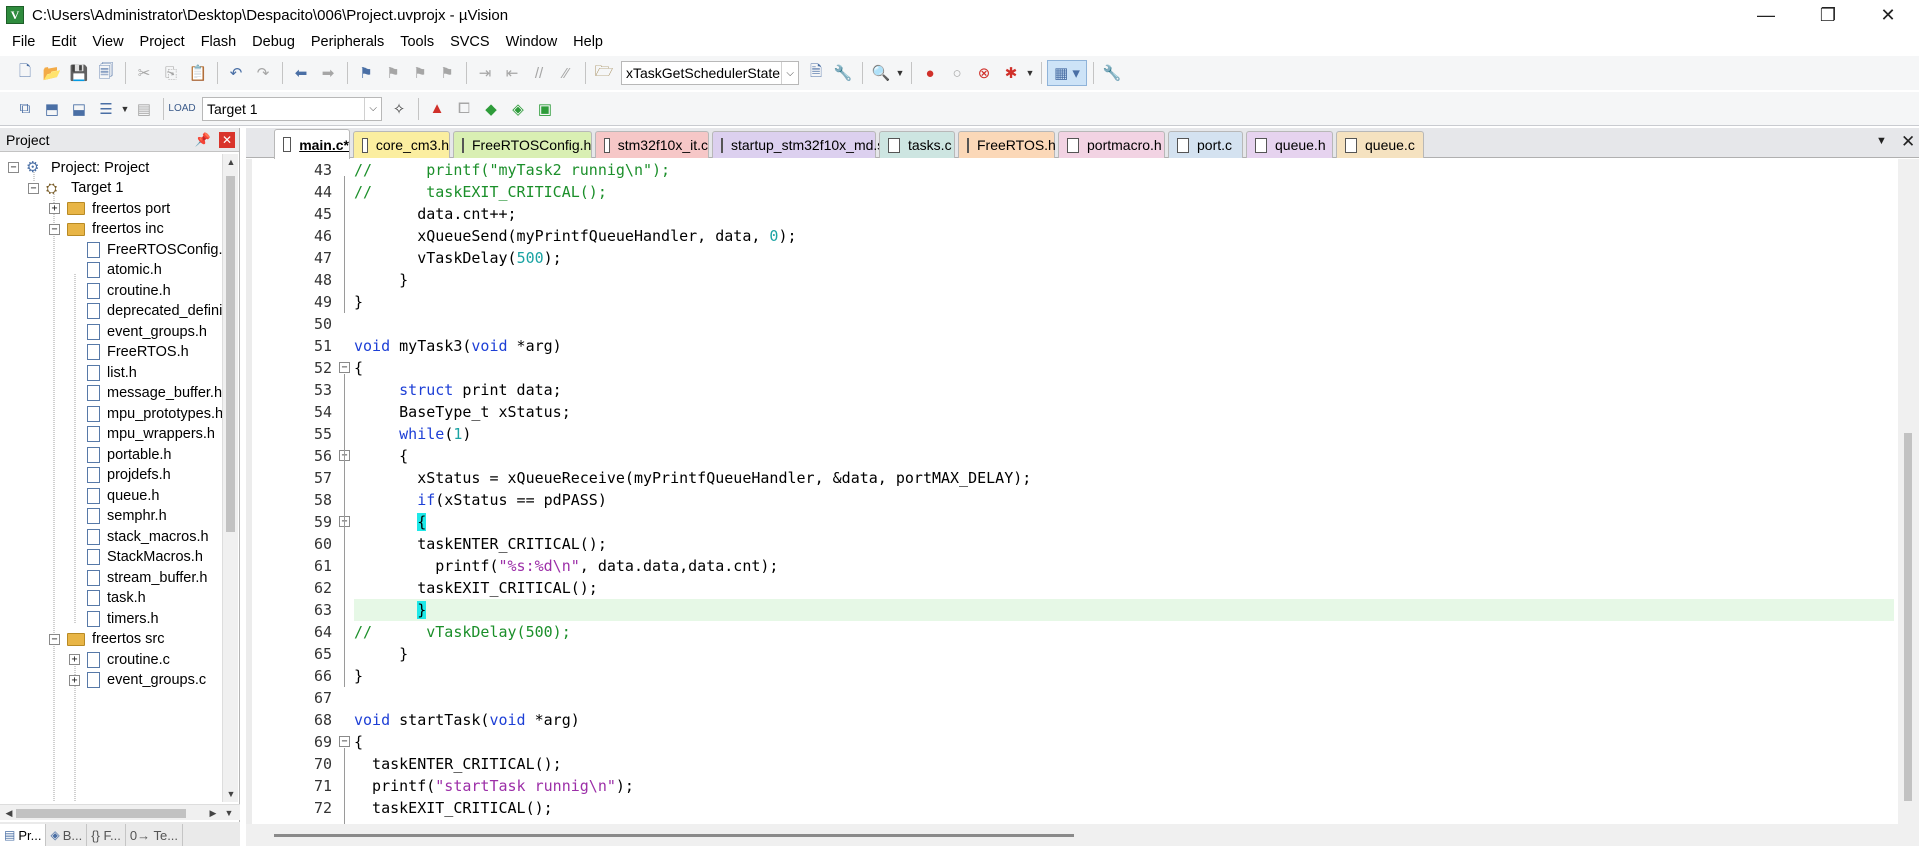 The width and height of the screenshot is (1919, 846). Describe the element at coordinates (652, 144) in the screenshot. I see `tab-stm32f10x-it-c: stm32f10x_it.c` at that location.